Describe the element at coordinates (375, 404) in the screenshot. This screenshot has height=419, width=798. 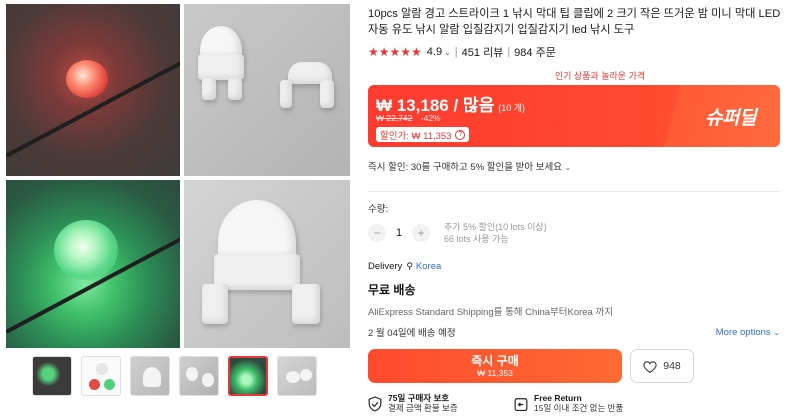
I see `shield-check-icon` at that location.